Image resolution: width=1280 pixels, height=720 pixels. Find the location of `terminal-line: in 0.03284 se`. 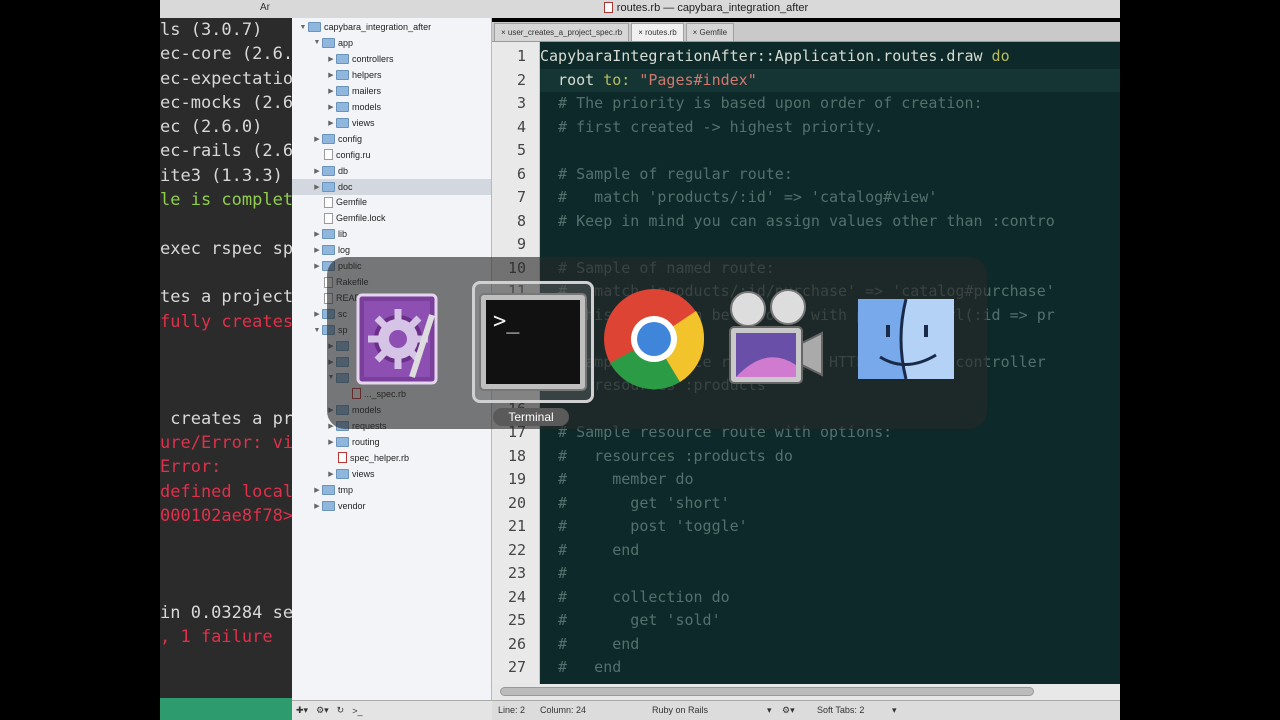

terminal-line: in 0.03284 se is located at coordinates (227, 613).